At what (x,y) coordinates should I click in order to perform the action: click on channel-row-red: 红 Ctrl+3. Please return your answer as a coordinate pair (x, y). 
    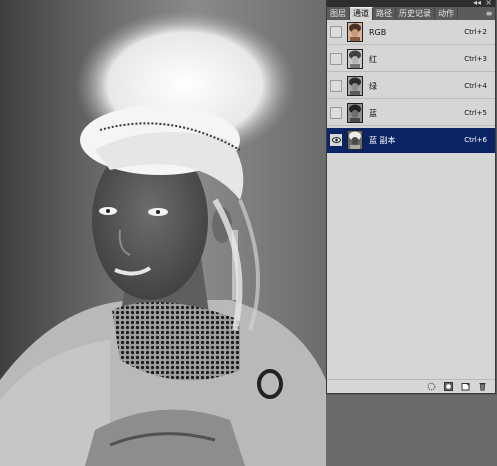
    Looking at the image, I should click on (411, 59).